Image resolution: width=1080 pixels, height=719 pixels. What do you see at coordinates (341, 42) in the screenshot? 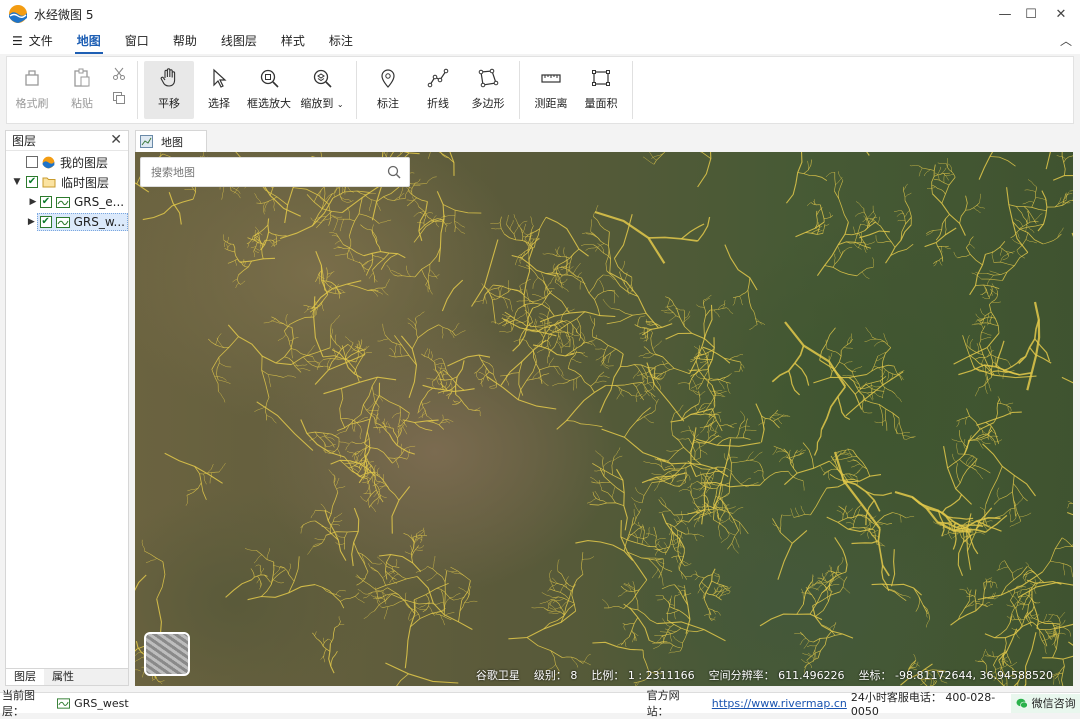
I see `menu-annotation: 标注` at bounding box center [341, 42].